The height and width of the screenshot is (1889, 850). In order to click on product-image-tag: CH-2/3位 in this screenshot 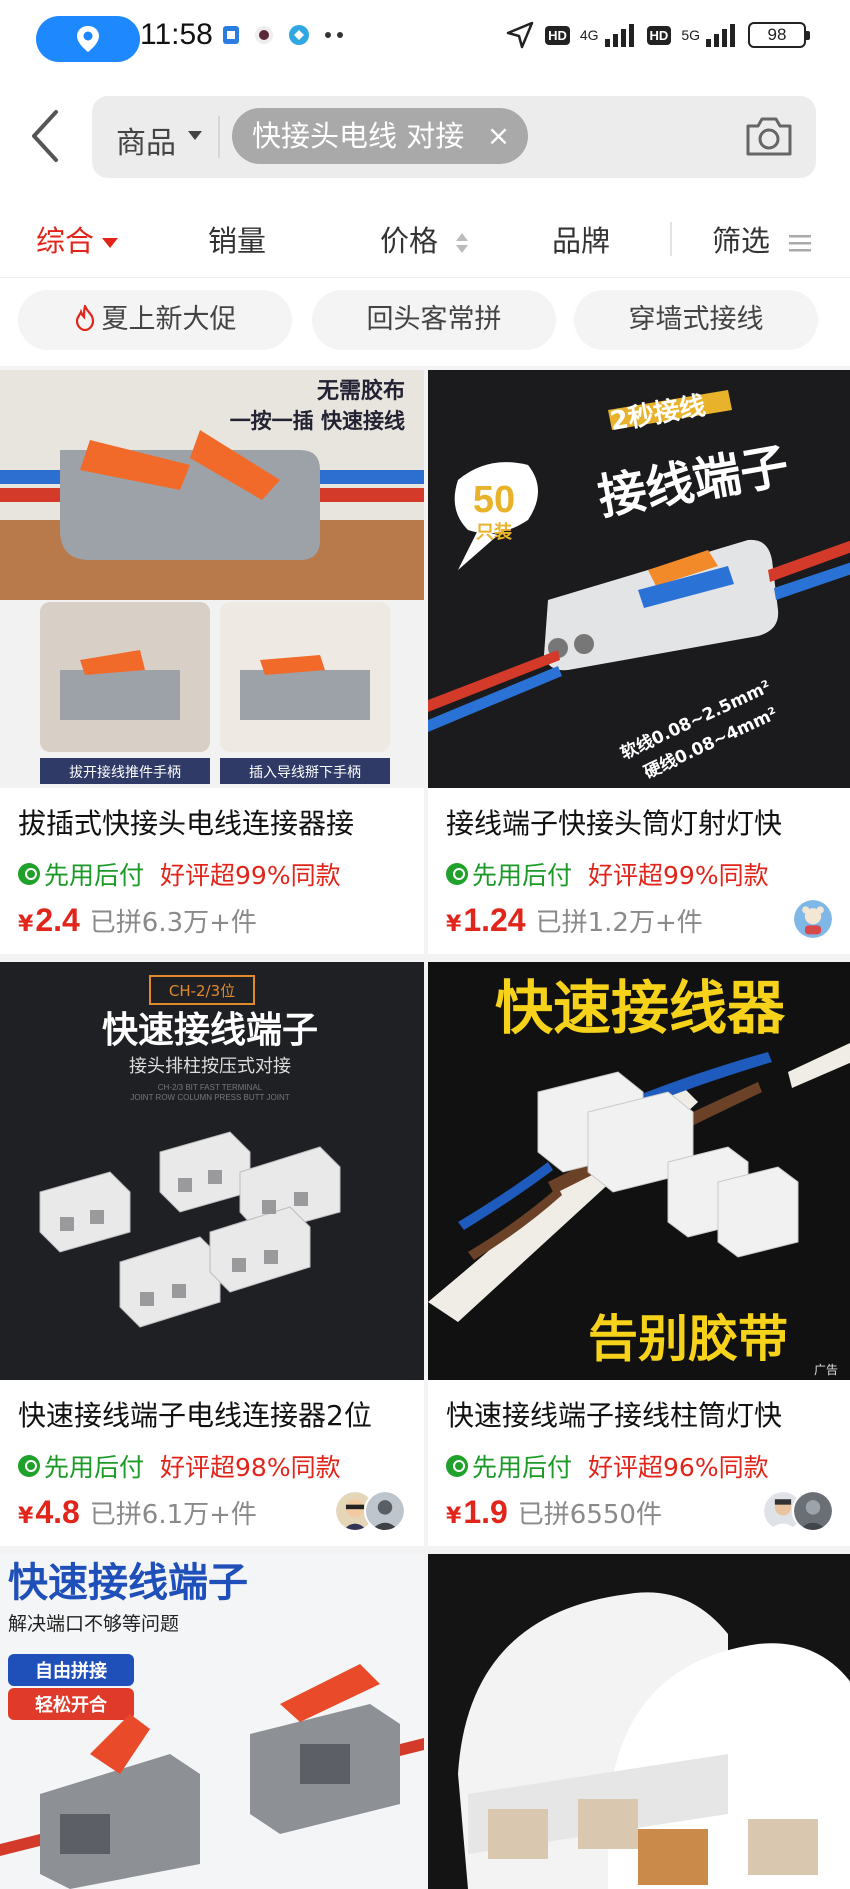, I will do `click(202, 991)`.